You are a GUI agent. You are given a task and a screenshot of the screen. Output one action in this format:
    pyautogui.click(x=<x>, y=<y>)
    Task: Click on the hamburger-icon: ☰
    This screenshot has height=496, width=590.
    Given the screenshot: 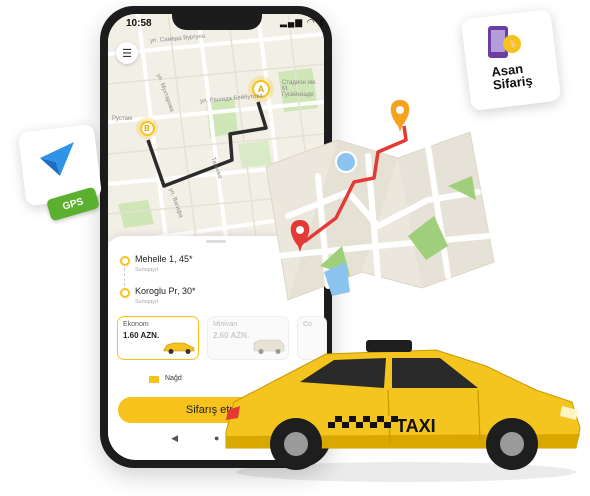 What is the action you would take?
    pyautogui.click(x=127, y=53)
    